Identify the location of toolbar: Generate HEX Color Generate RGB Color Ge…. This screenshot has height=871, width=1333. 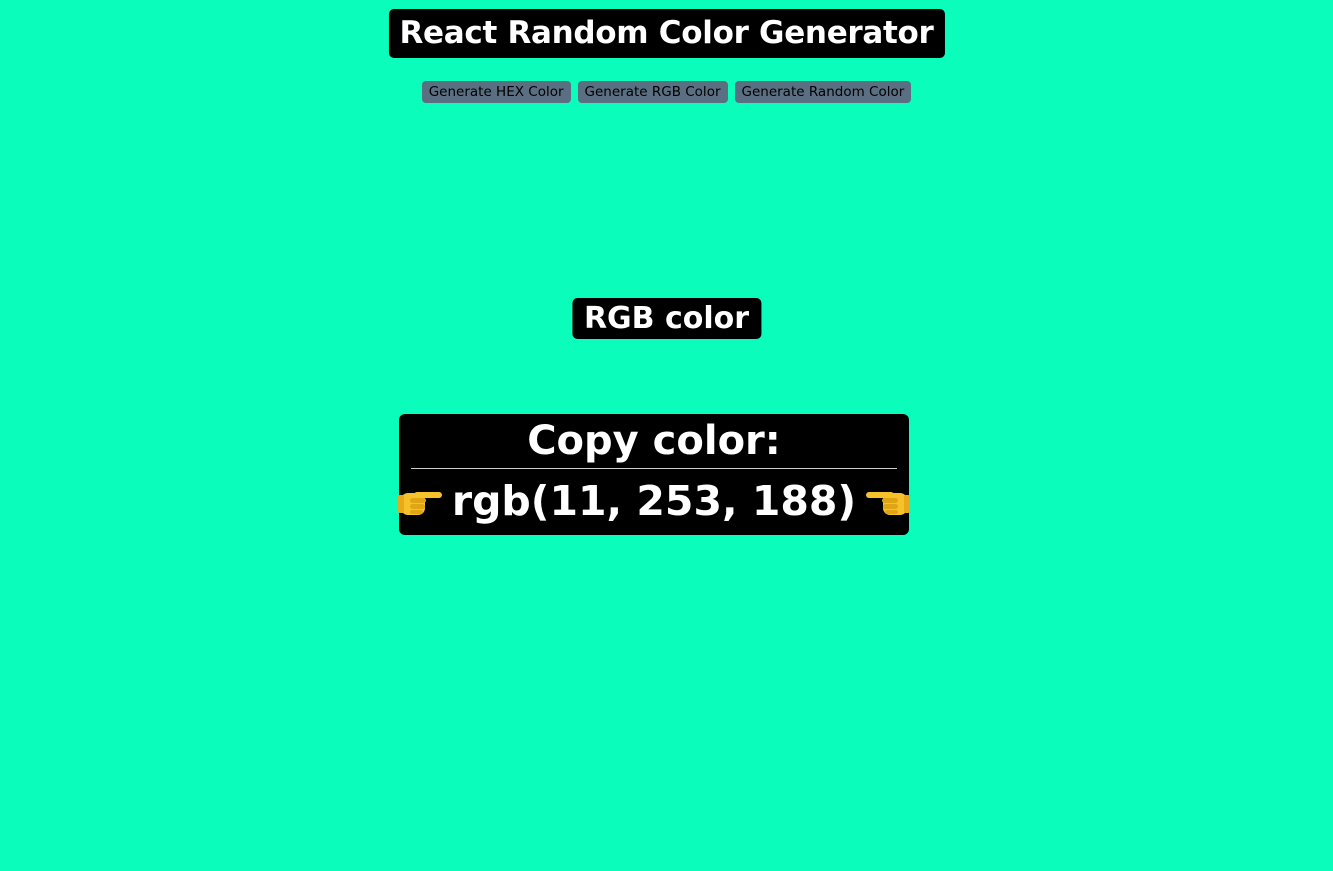
(666, 92).